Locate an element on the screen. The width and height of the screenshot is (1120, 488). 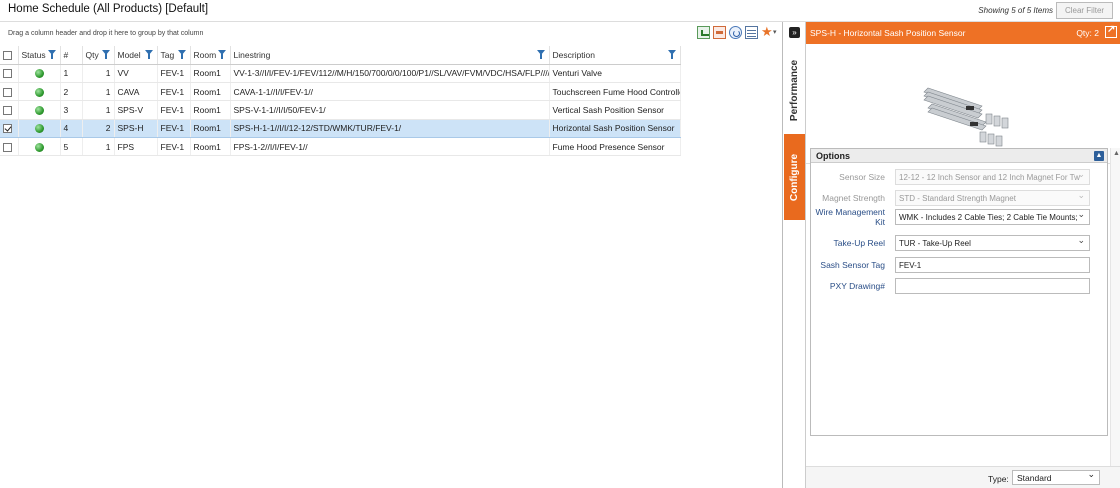
tab-configure: Configure is located at coordinates (794, 177).